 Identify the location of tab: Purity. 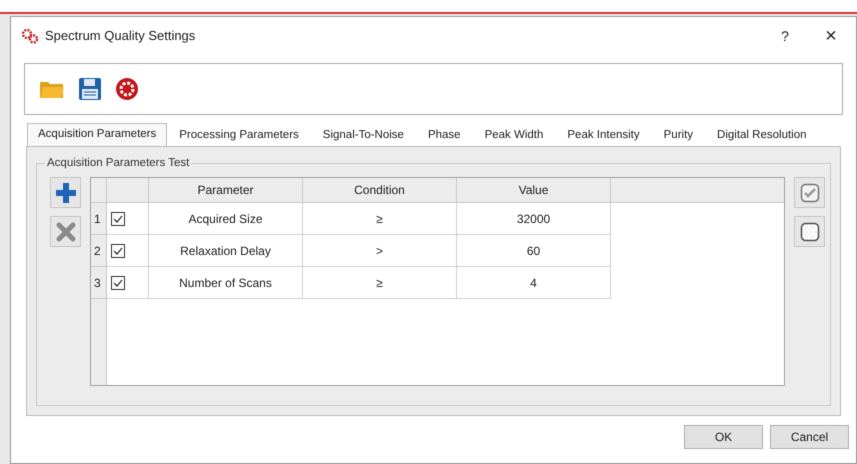
(679, 136).